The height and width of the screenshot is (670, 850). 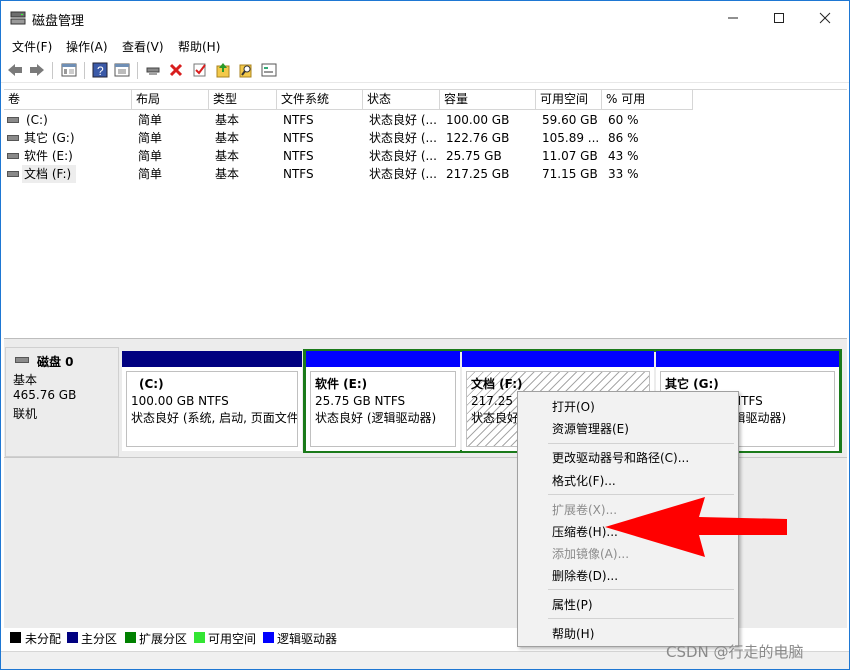 What do you see at coordinates (696, 527) in the screenshot?
I see `red-arrow-annotation` at bounding box center [696, 527].